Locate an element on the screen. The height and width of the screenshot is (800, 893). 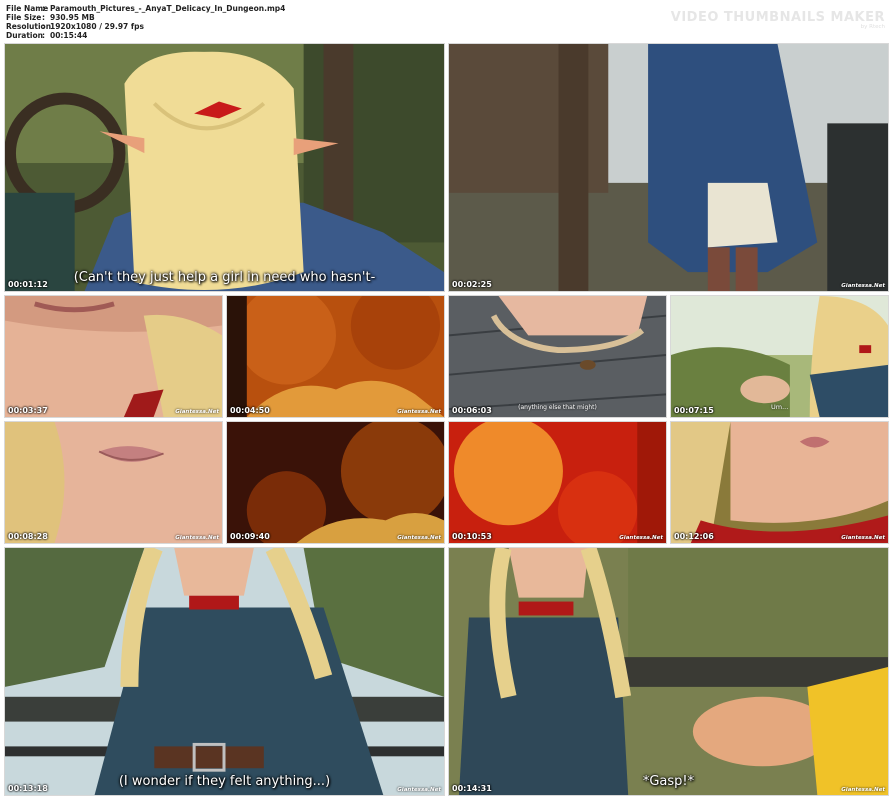
thumbnail-6-image is located at coordinates (779, 356).